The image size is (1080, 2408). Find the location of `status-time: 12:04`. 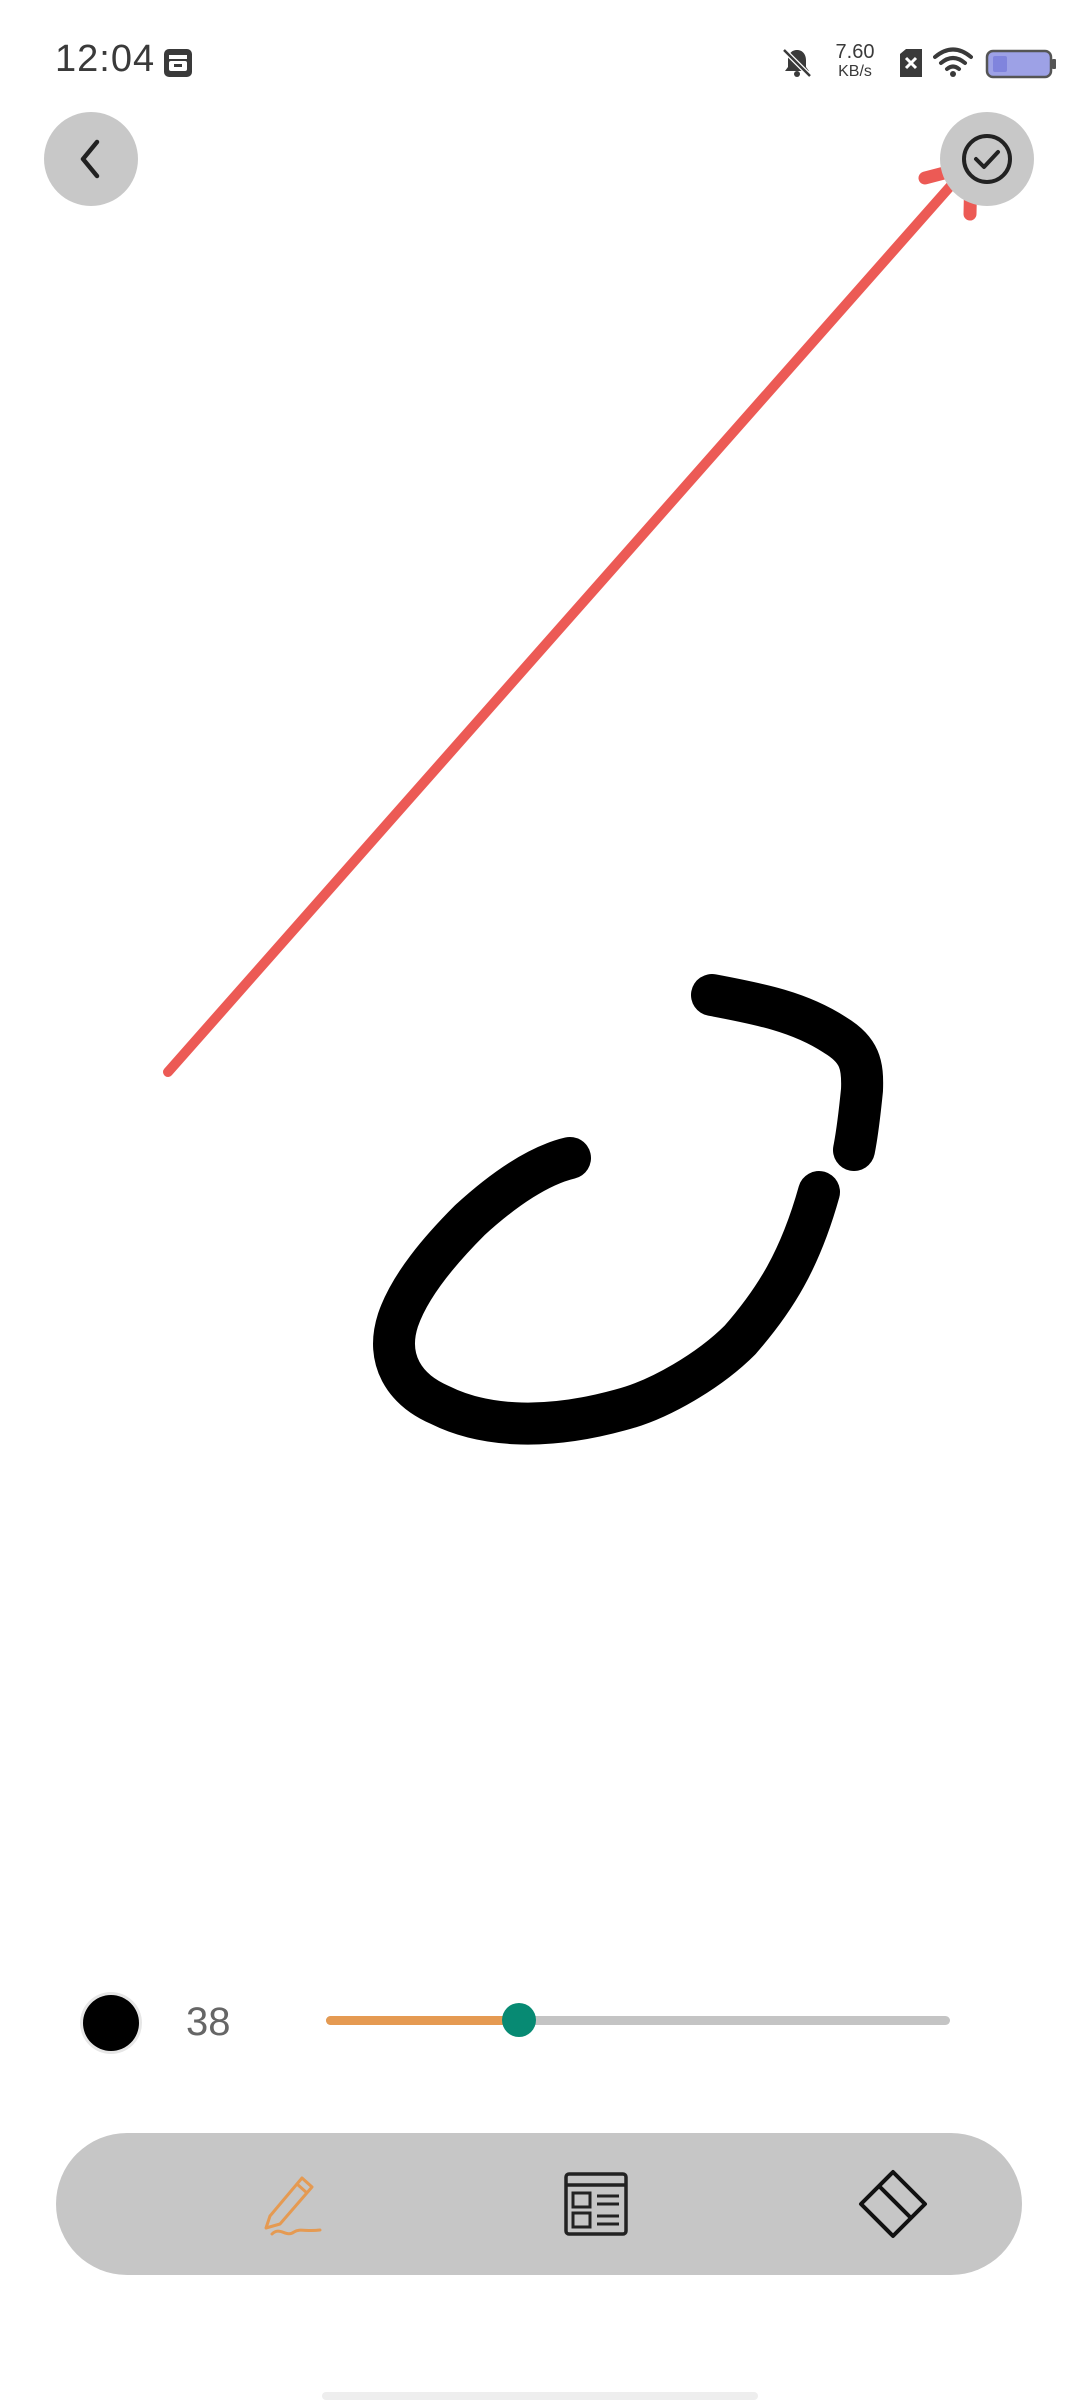

status-time: 12:04 is located at coordinates (105, 59).